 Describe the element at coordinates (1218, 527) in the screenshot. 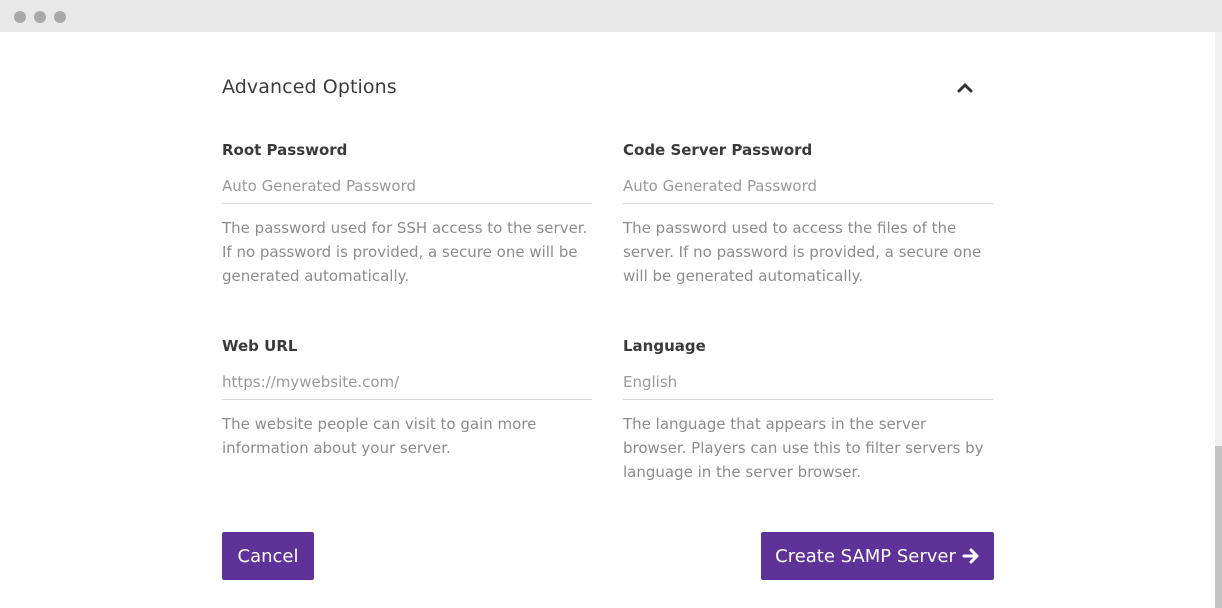

I see `scrollbar-thumb` at that location.